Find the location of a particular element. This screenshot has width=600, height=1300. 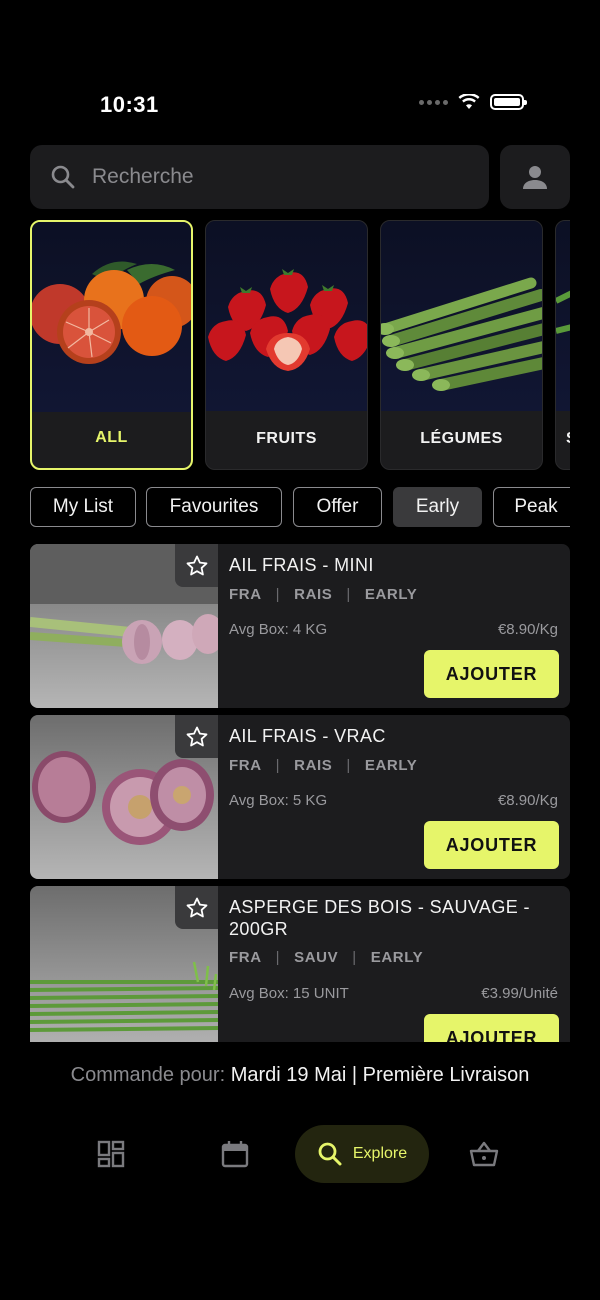

status-bar: 10:31 is located at coordinates (300, 70).